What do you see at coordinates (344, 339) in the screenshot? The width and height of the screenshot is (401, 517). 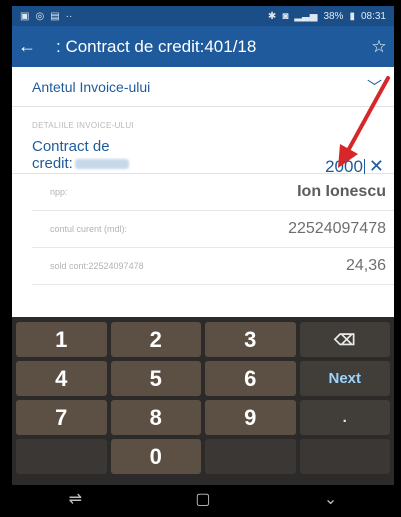 I see `backspace-icon: ⌫` at bounding box center [344, 339].